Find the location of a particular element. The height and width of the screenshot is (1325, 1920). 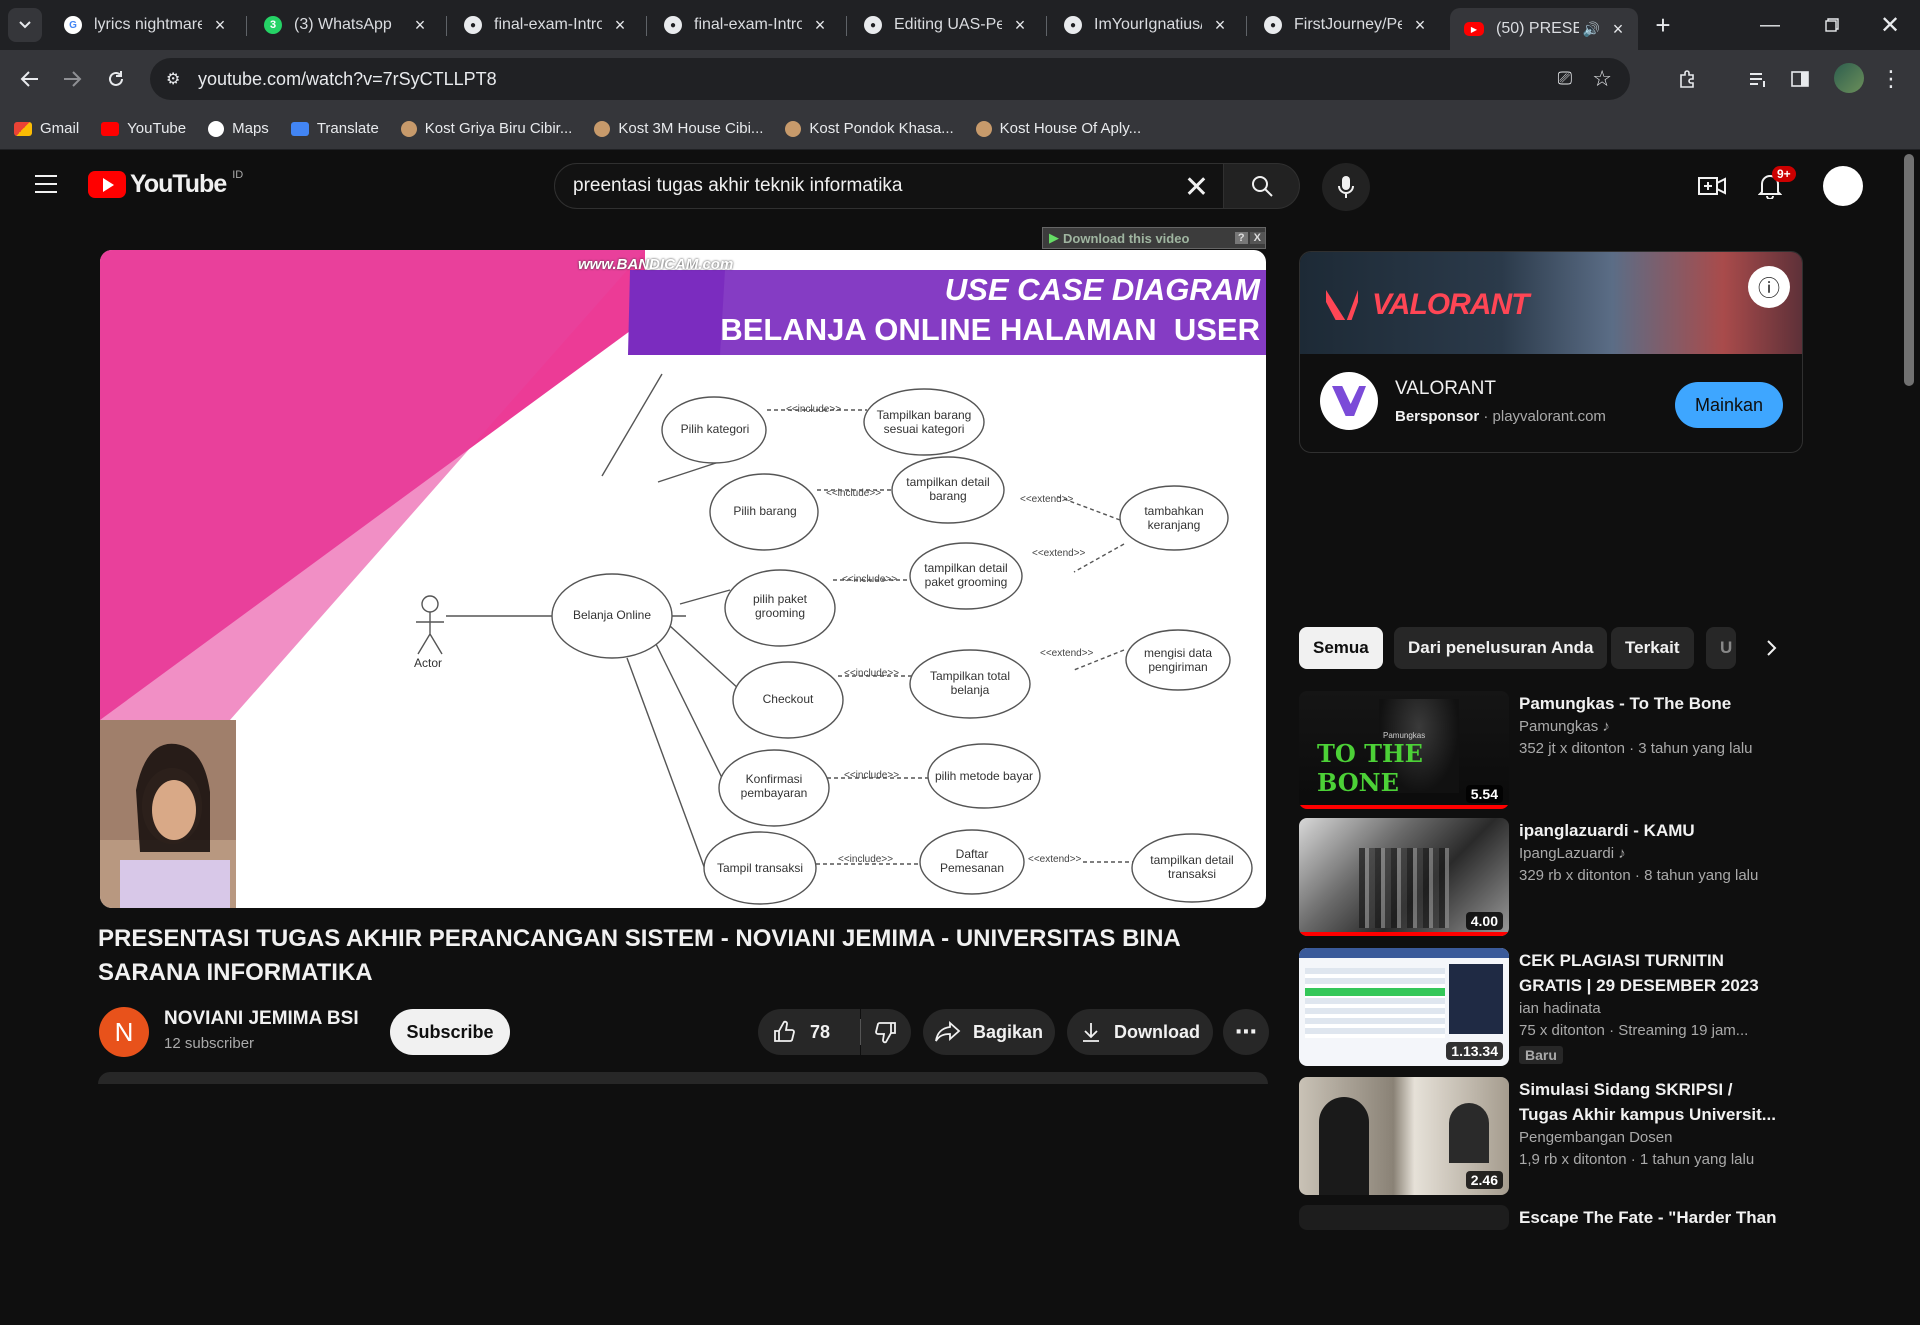

more-actions-button: ⋯ is located at coordinates (1246, 1032).